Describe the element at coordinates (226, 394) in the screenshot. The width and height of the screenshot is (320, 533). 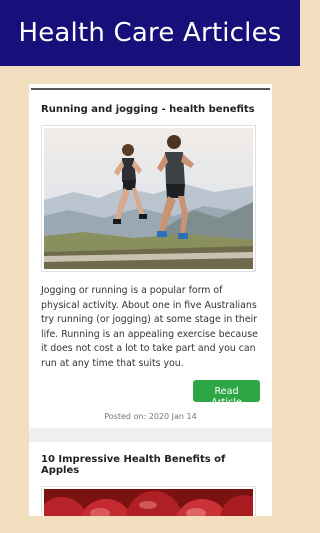
I see `read-article-button: Read Article` at that location.